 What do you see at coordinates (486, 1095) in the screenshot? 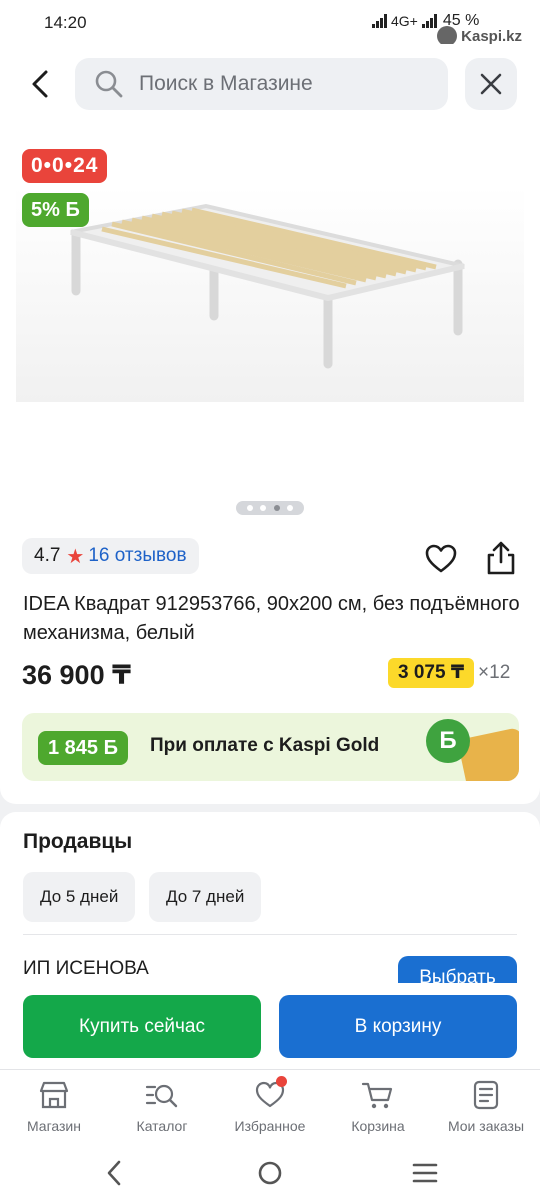
I see `orders-icon` at bounding box center [486, 1095].